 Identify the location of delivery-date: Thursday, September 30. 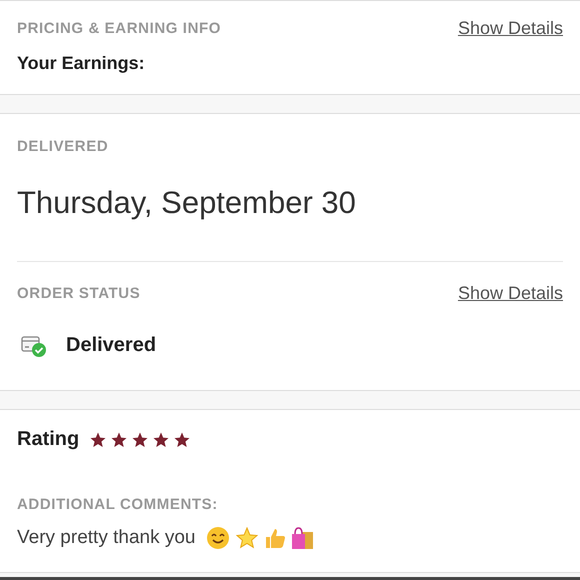
(187, 203).